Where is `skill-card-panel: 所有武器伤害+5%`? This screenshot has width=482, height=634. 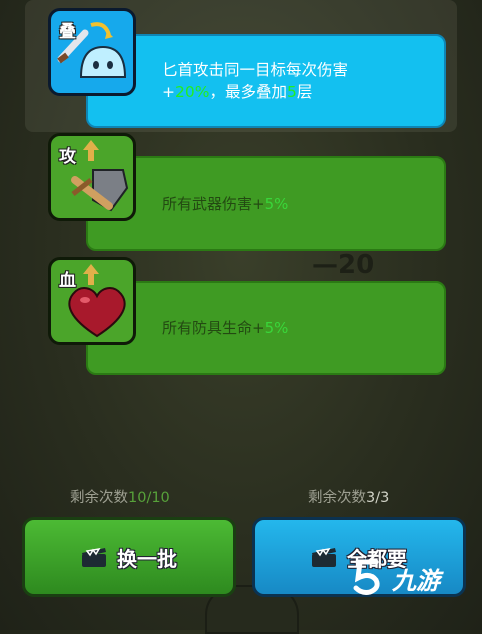 skill-card-panel: 所有武器伤害+5% is located at coordinates (266, 203).